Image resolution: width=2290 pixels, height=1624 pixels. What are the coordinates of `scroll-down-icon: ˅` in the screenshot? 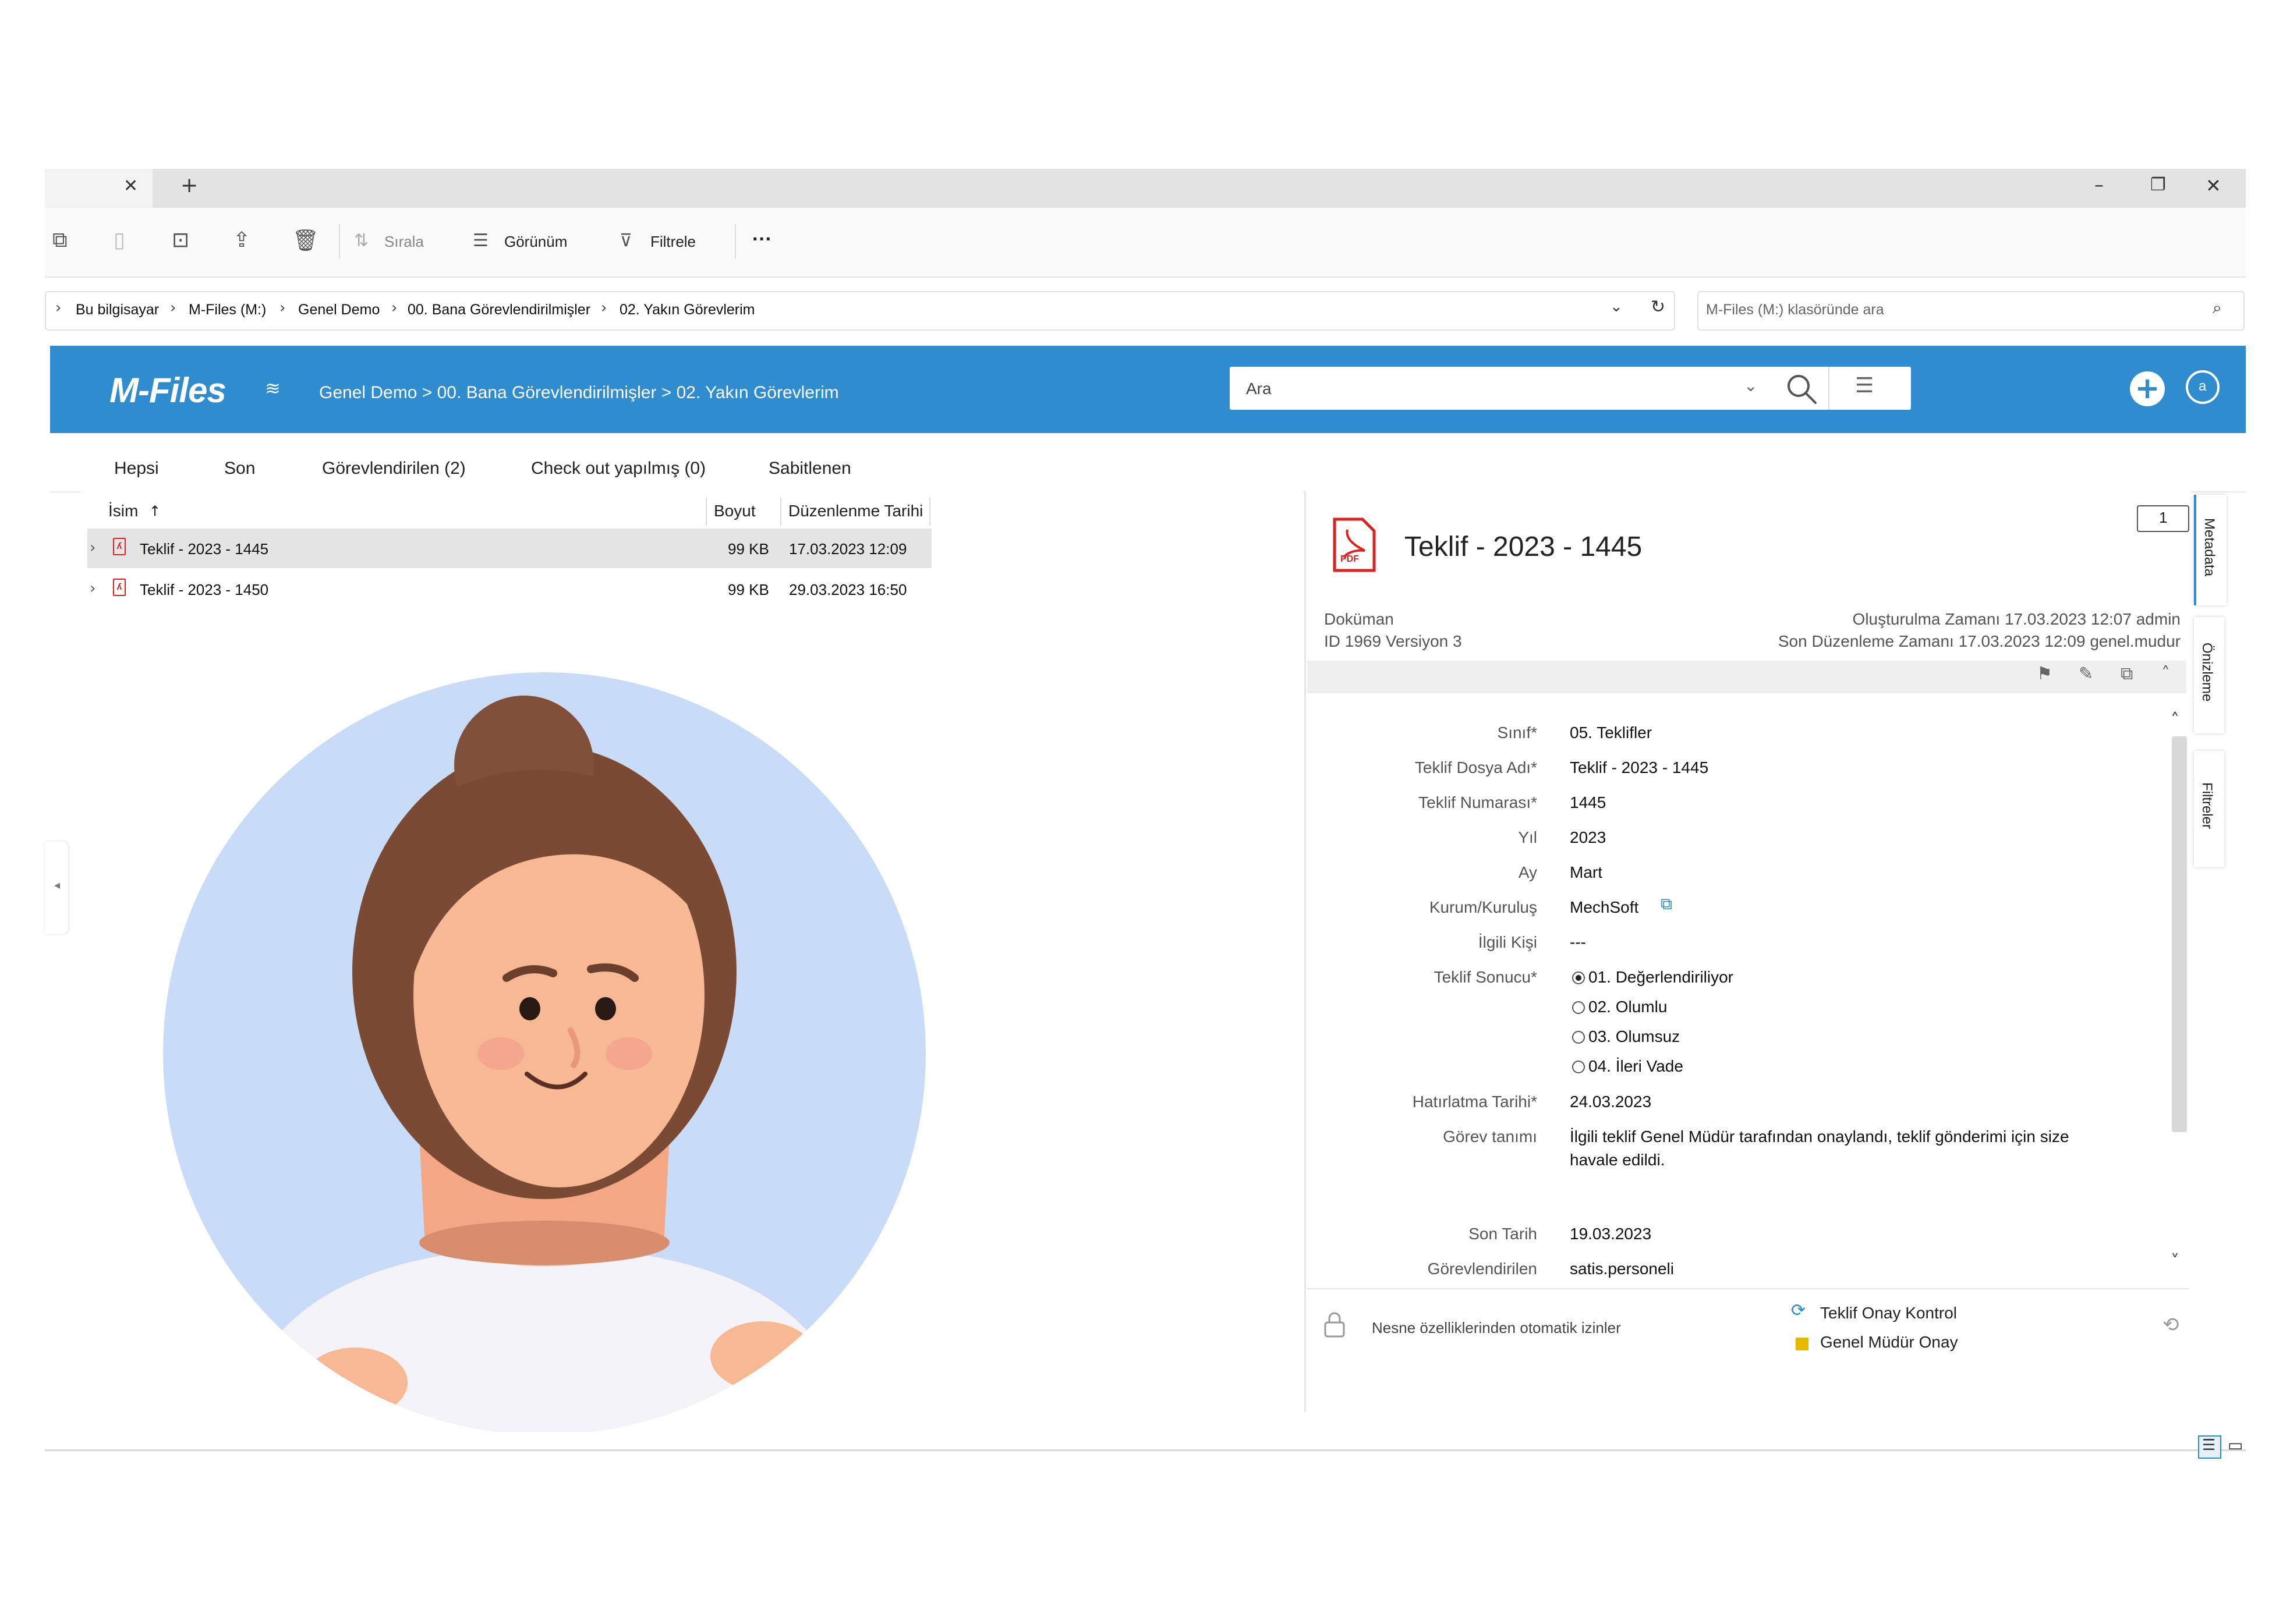 It's located at (2175, 1261).